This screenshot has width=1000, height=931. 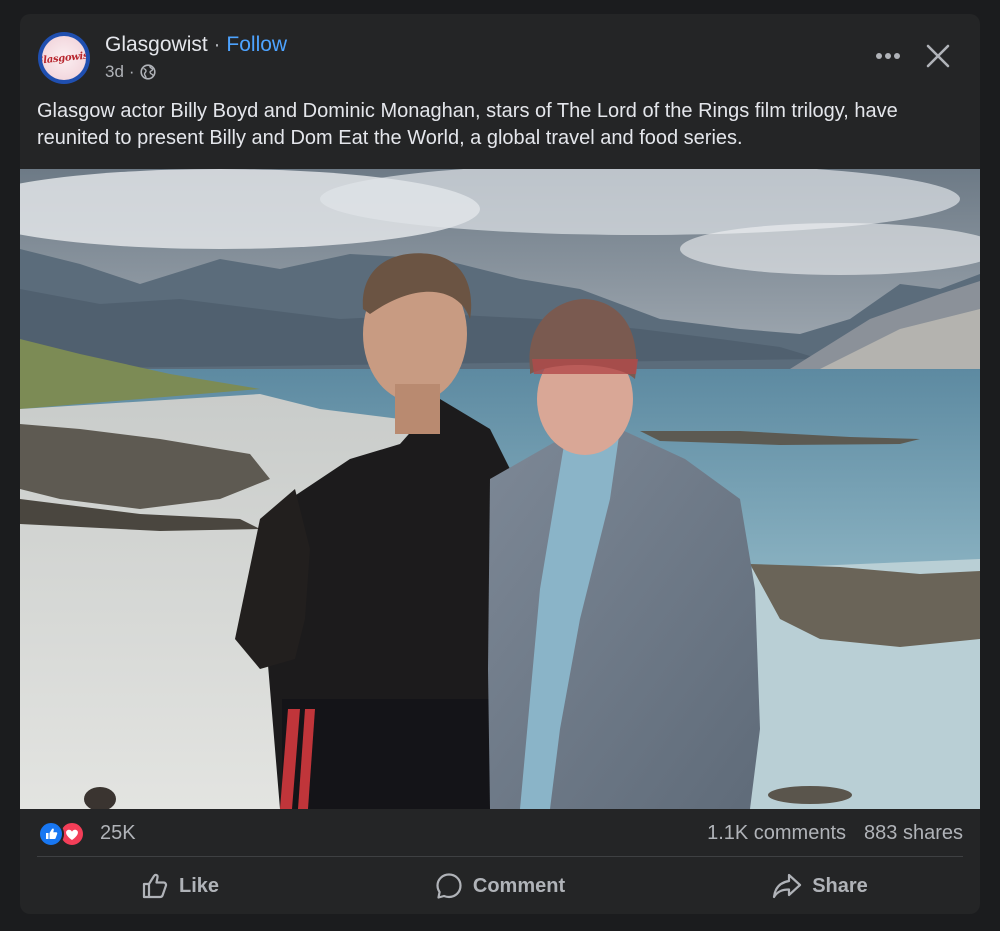 I want to click on avatar-logo: Glasgowist, so click(x=64, y=58).